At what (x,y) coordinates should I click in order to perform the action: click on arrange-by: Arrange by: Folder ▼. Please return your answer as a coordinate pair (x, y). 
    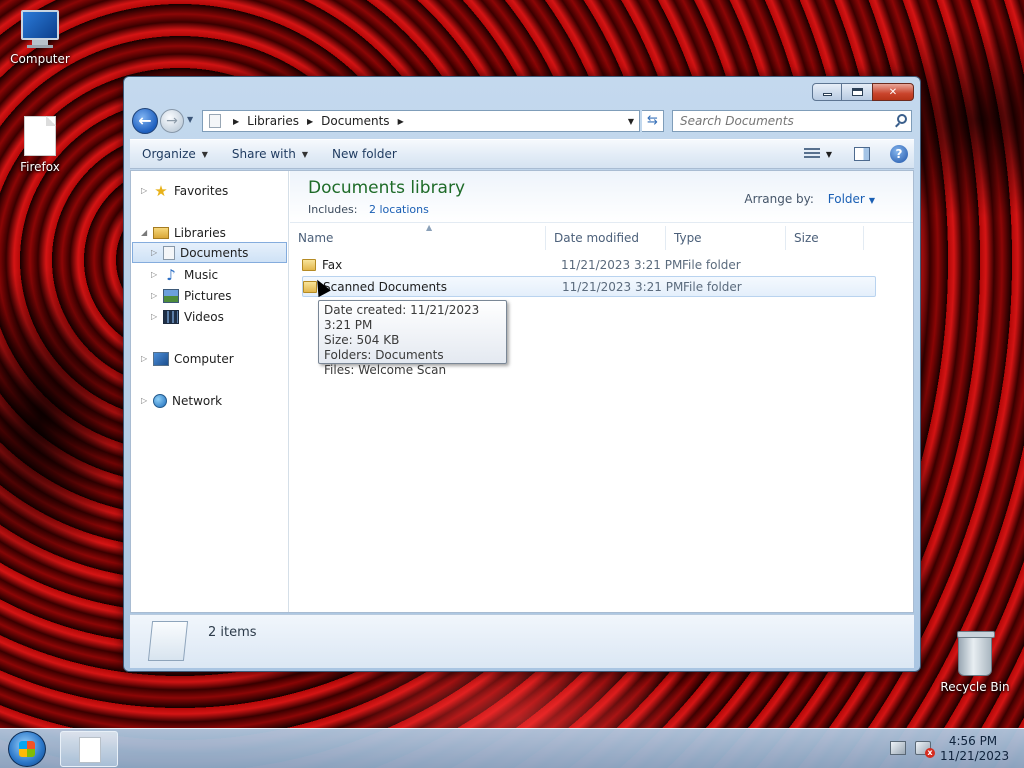
    Looking at the image, I should click on (809, 199).